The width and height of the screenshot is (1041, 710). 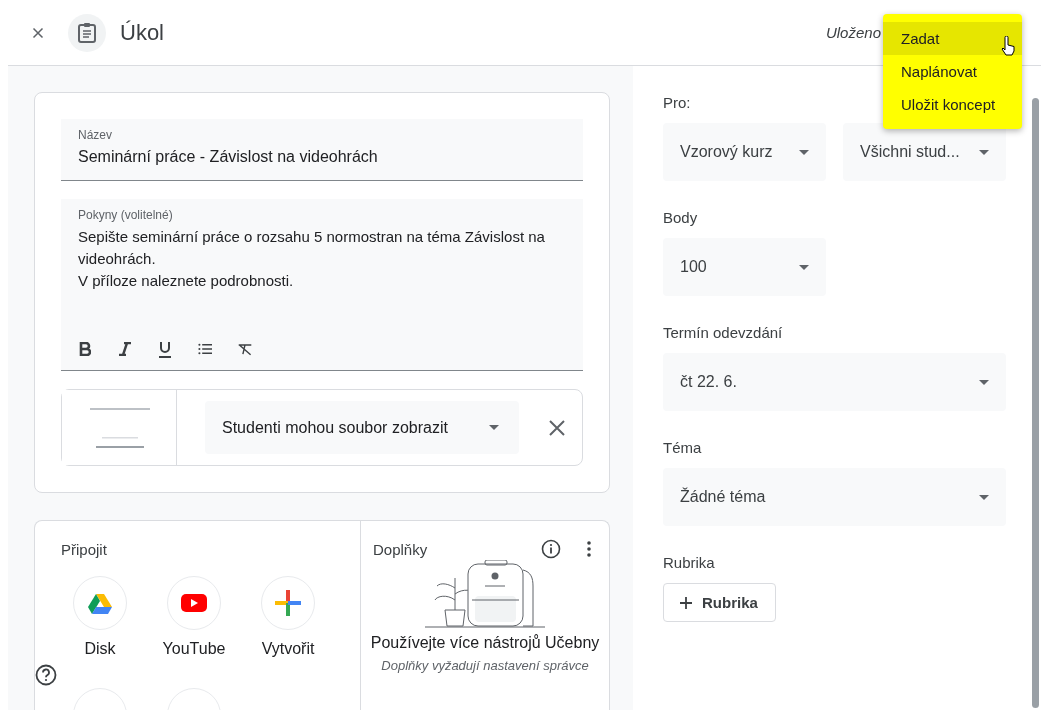 What do you see at coordinates (952, 38) in the screenshot?
I see `menu-item: Zadat` at bounding box center [952, 38].